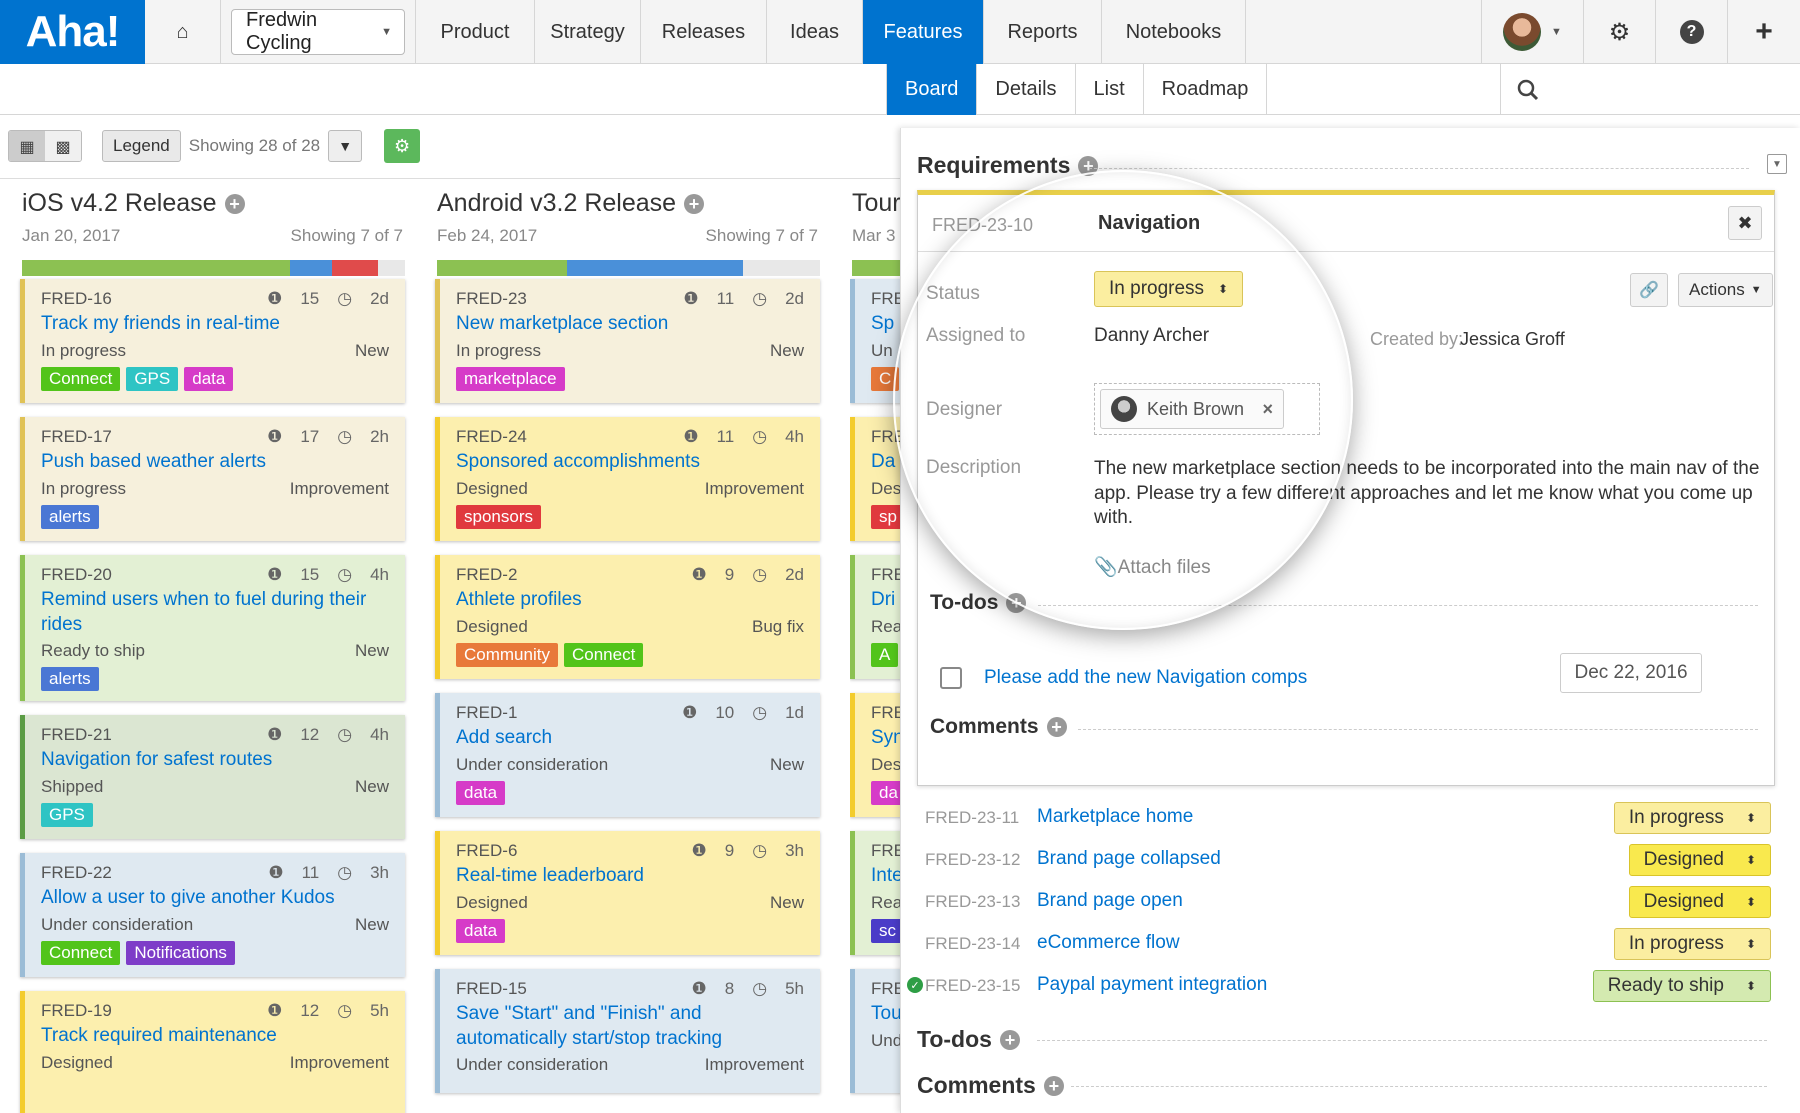 This screenshot has width=1800, height=1113. I want to click on release-title: Android v3.2 Release +, so click(628, 203).